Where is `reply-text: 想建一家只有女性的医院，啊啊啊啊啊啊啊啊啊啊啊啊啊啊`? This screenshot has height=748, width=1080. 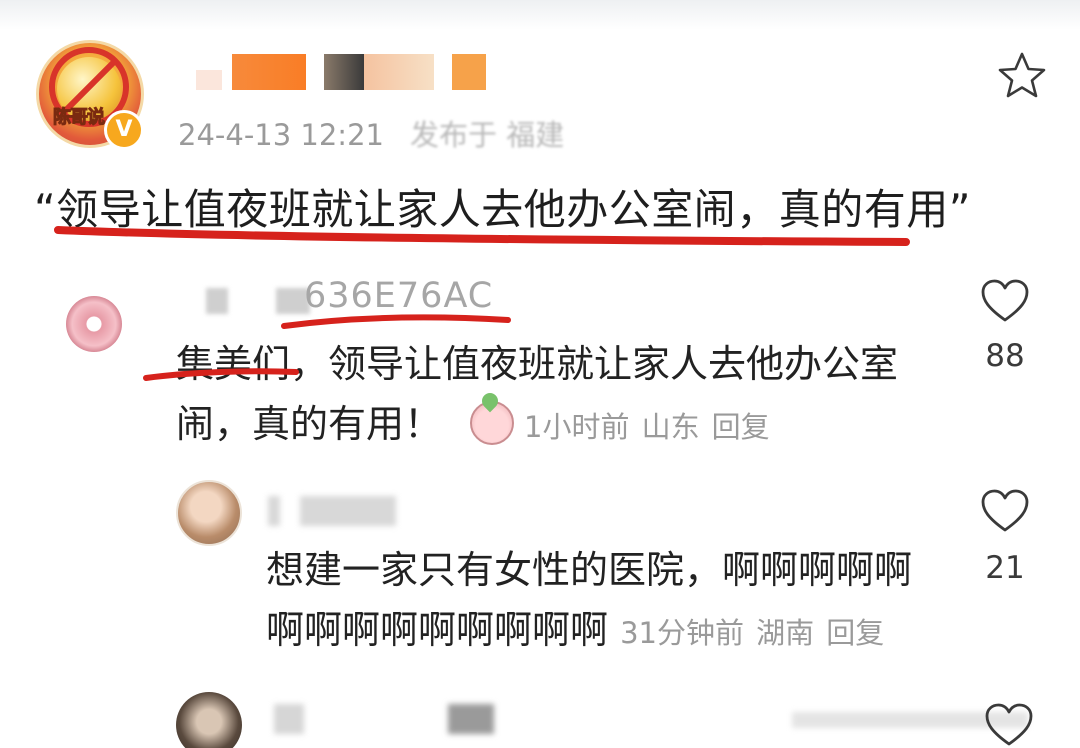 reply-text: 想建一家只有女性的医院，啊啊啊啊啊啊啊啊啊啊啊啊啊啊 is located at coordinates (589, 600).